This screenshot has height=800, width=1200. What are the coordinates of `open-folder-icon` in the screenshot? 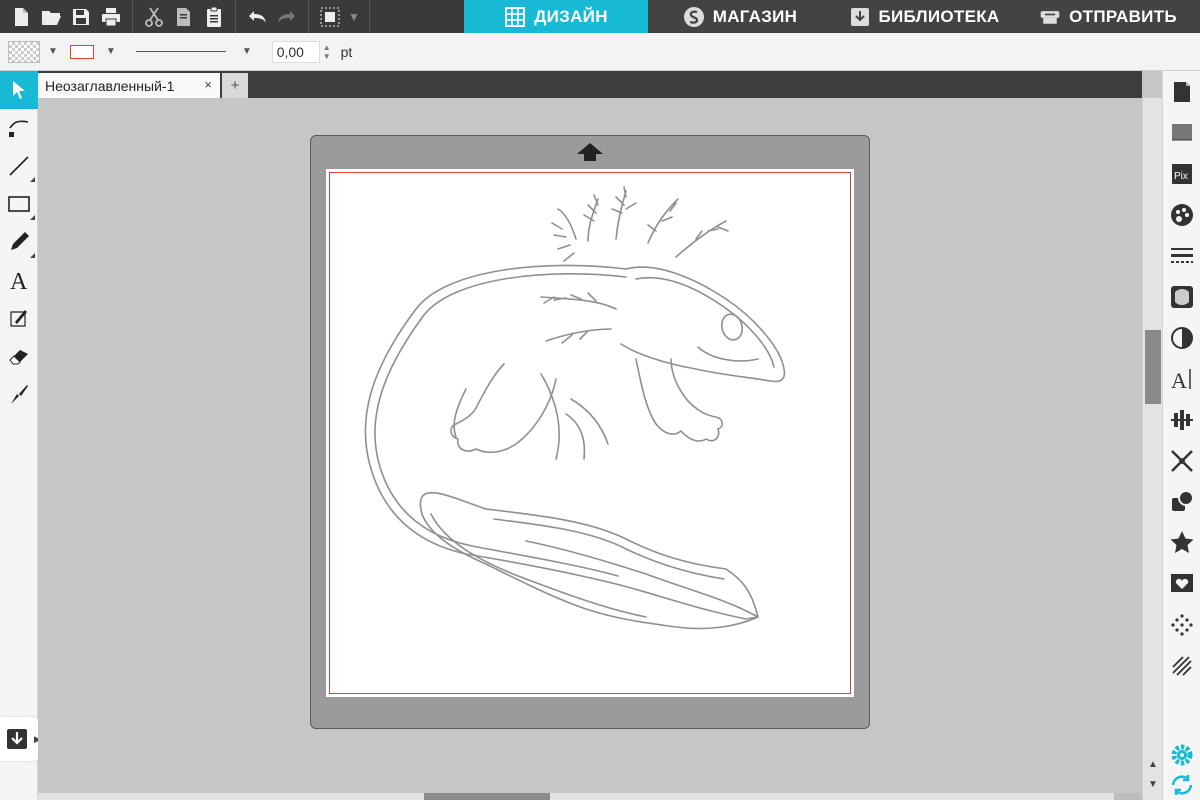 It's located at (51, 17).